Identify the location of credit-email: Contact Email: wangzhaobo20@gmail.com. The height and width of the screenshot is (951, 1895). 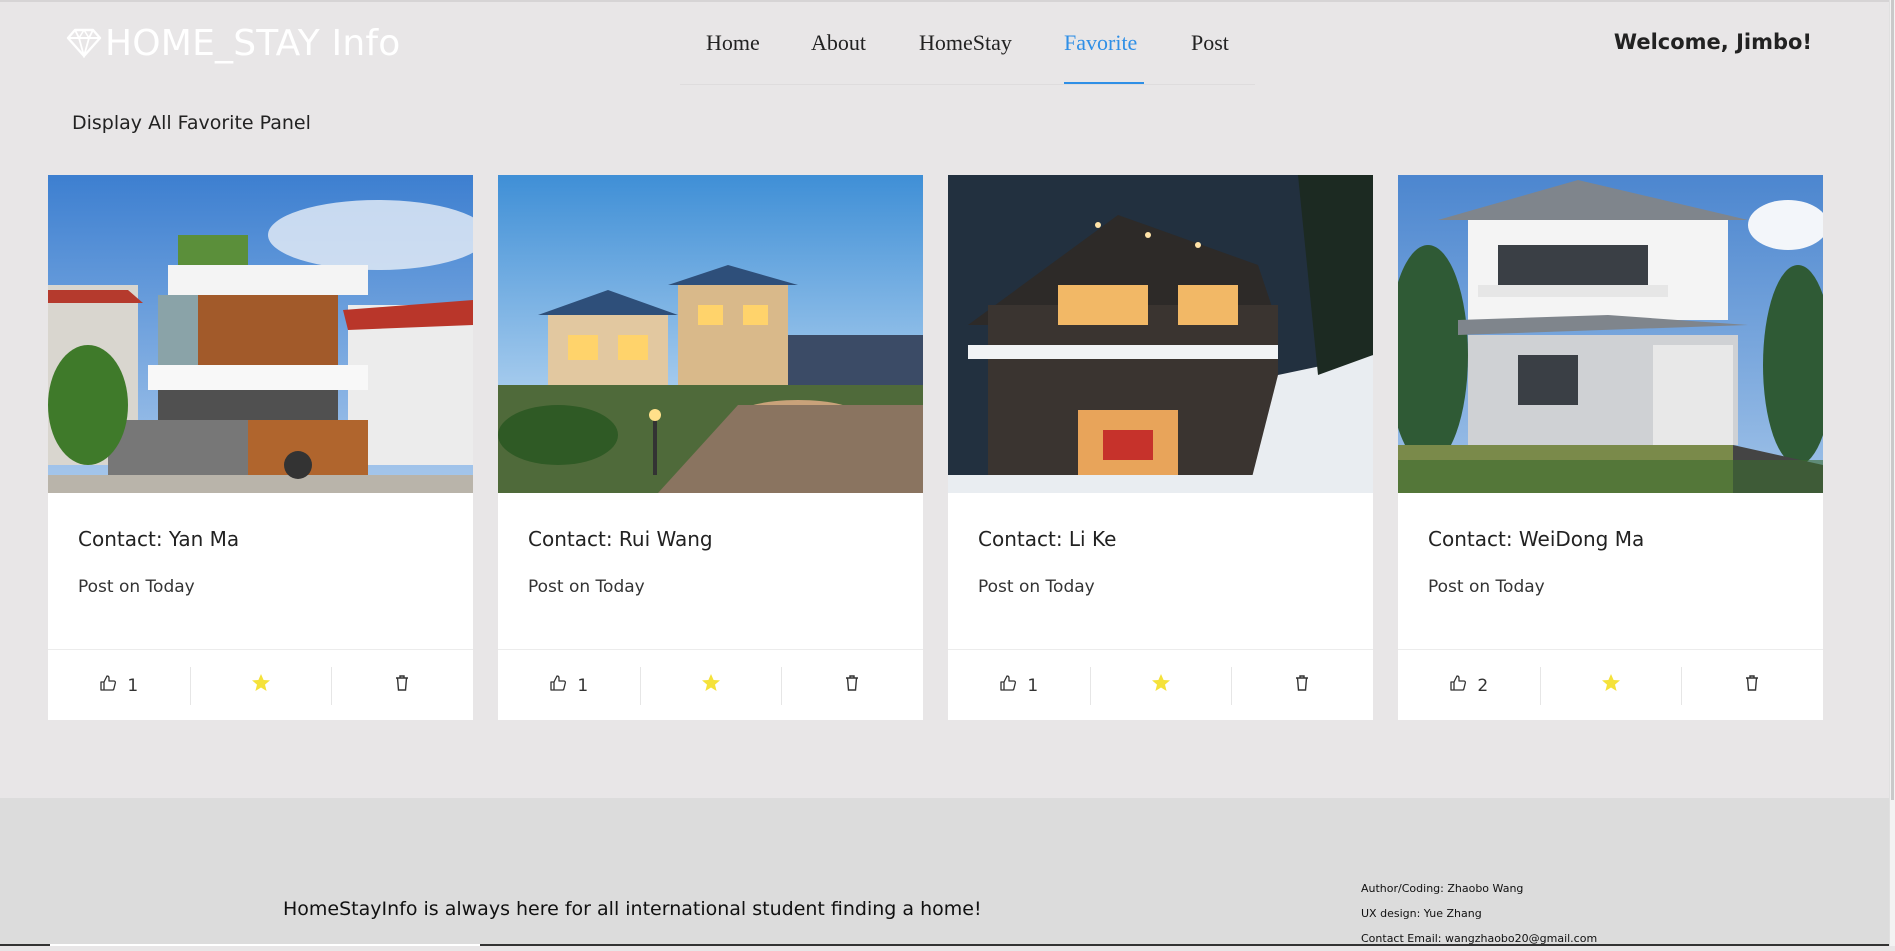
(1479, 938).